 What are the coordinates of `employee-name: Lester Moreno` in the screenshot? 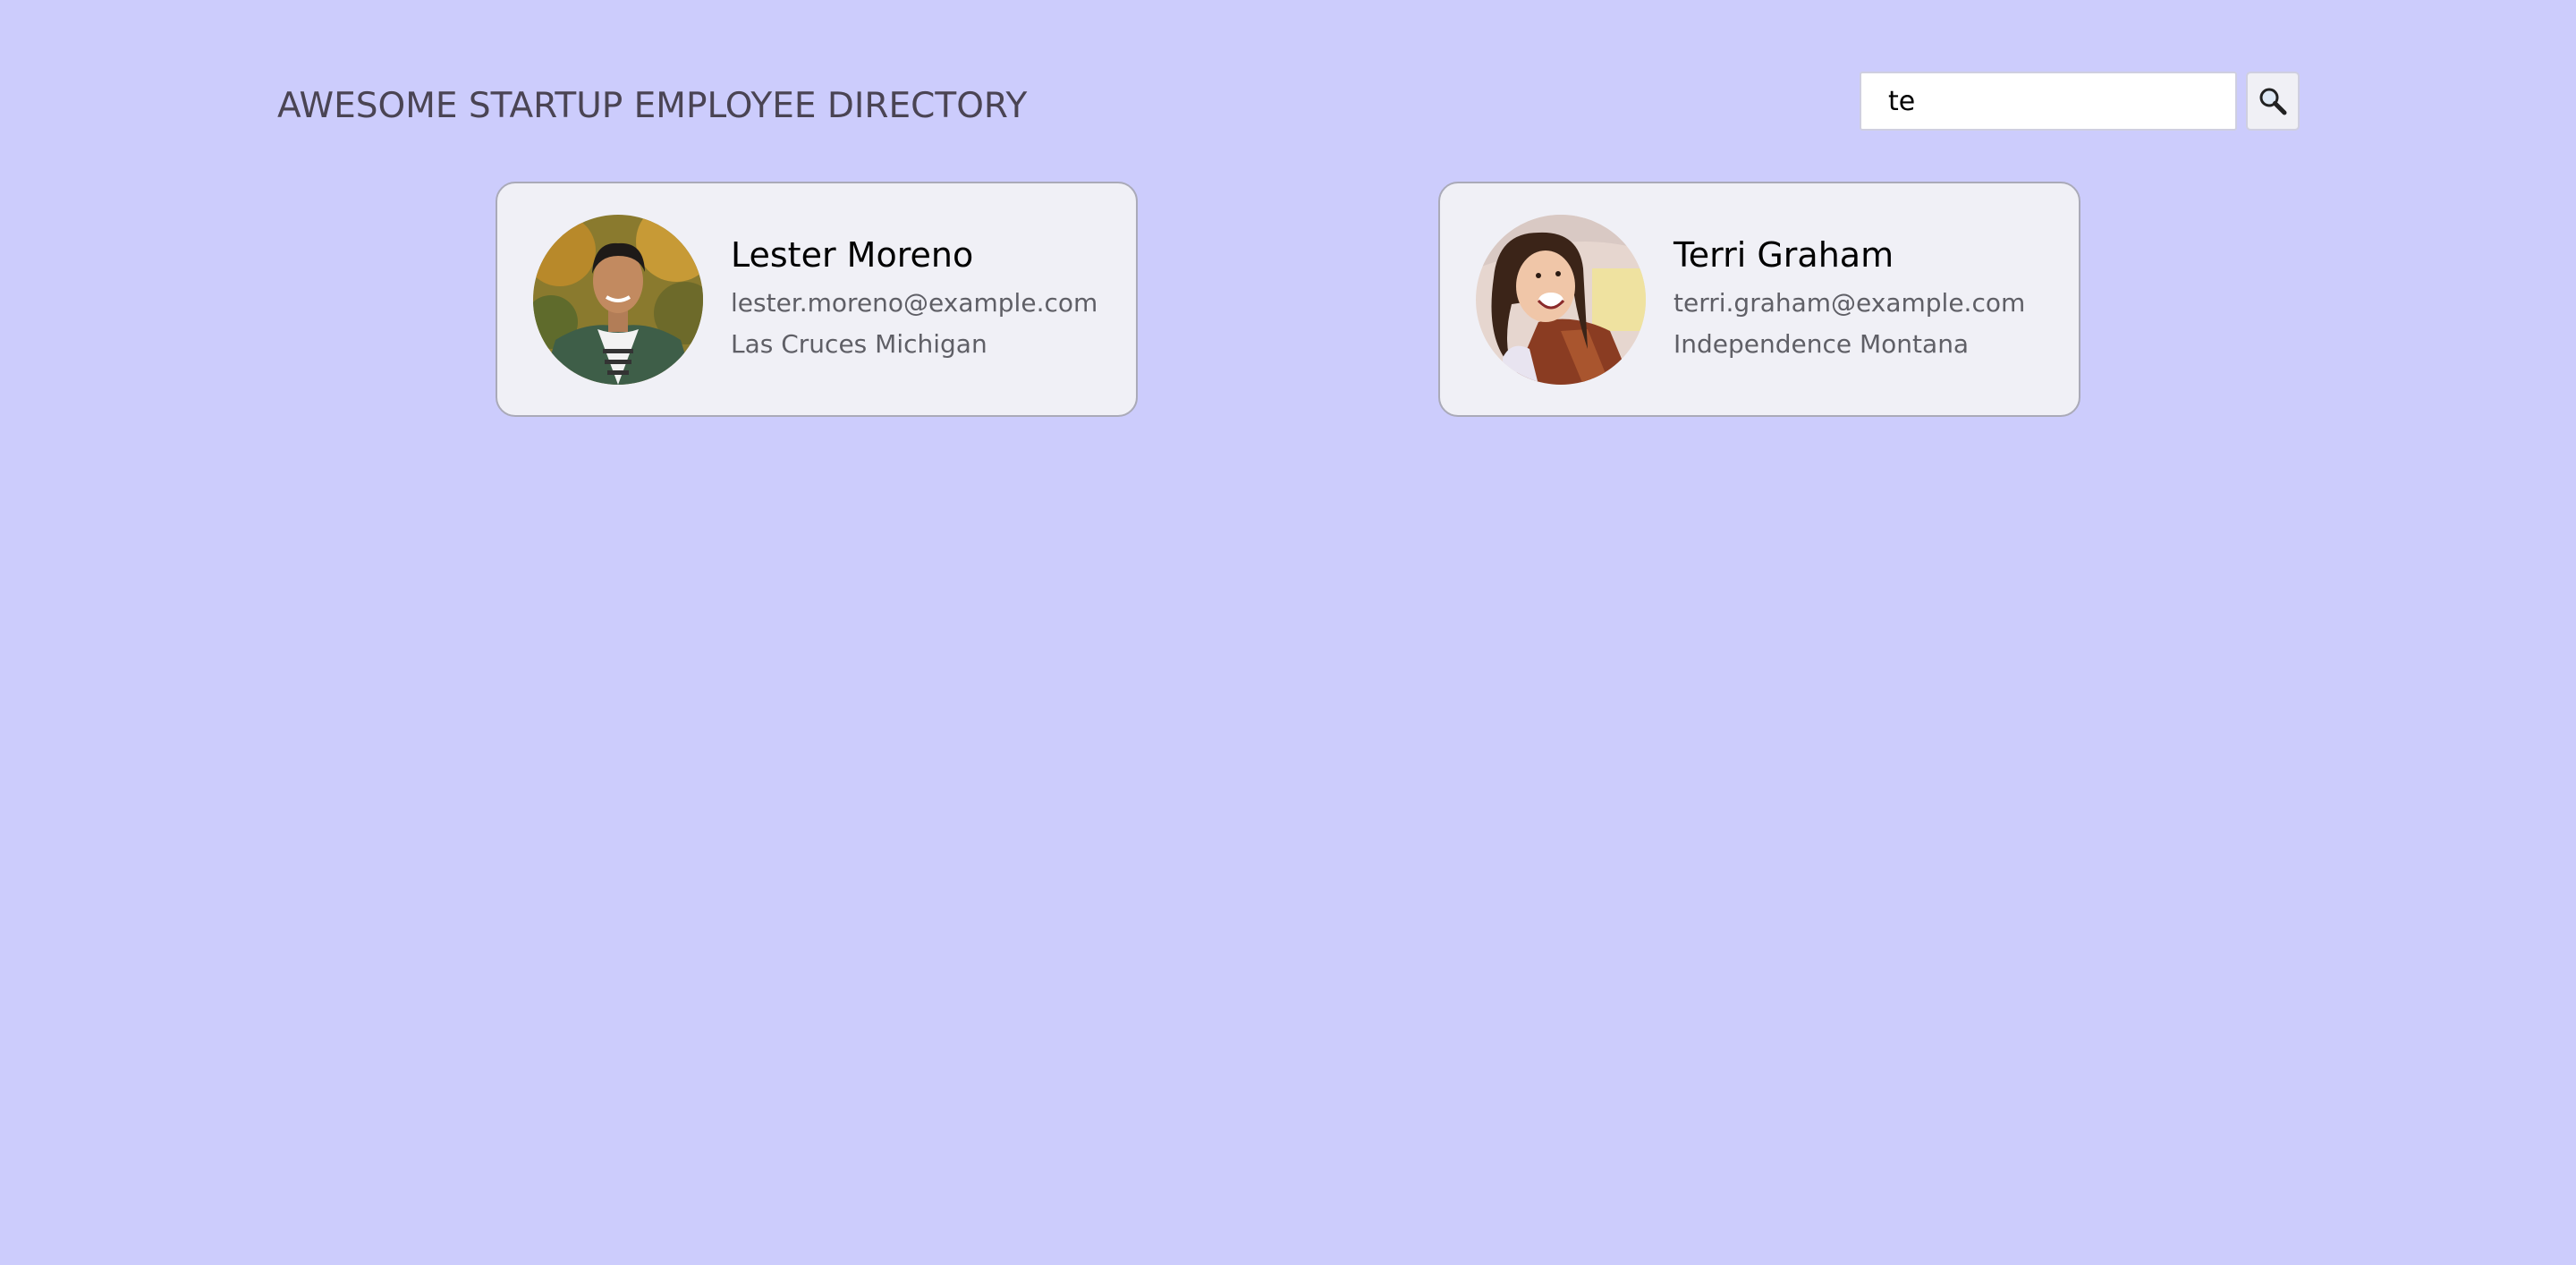 It's located at (852, 254).